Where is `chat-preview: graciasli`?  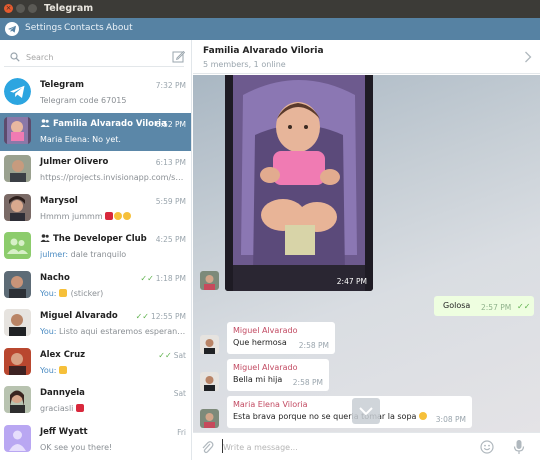
chat-preview: graciasli is located at coordinates (113, 408).